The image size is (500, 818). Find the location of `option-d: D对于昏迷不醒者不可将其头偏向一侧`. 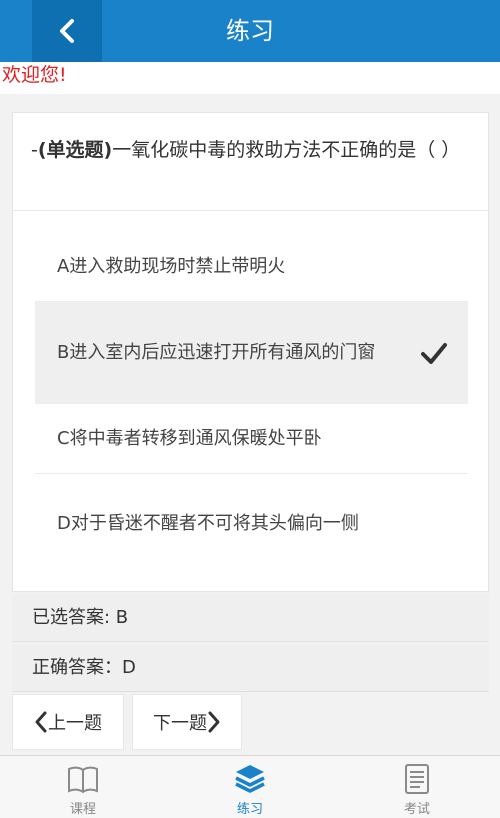

option-d: D对于昏迷不醒者不可将其头偏向一侧 is located at coordinates (251, 524).